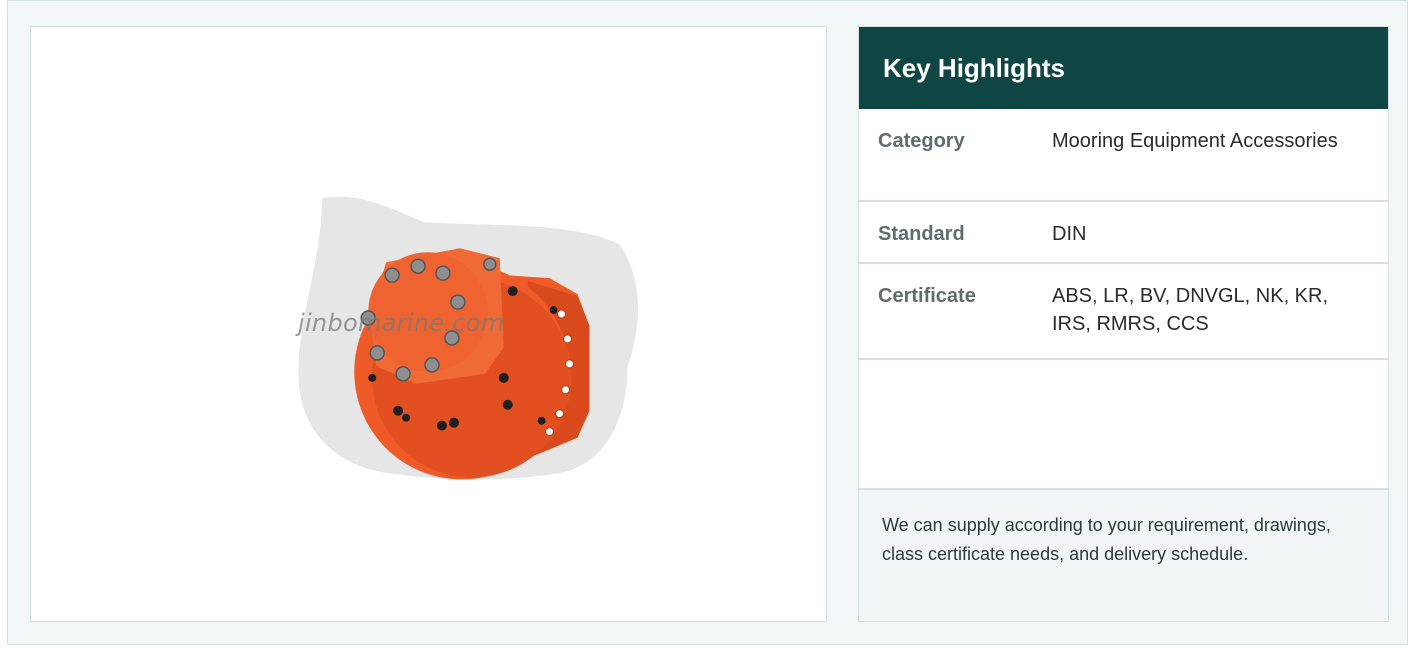 Image resolution: width=1410 pixels, height=648 pixels. Describe the element at coordinates (1069, 234) in the screenshot. I see `spec-value: DIN` at that location.